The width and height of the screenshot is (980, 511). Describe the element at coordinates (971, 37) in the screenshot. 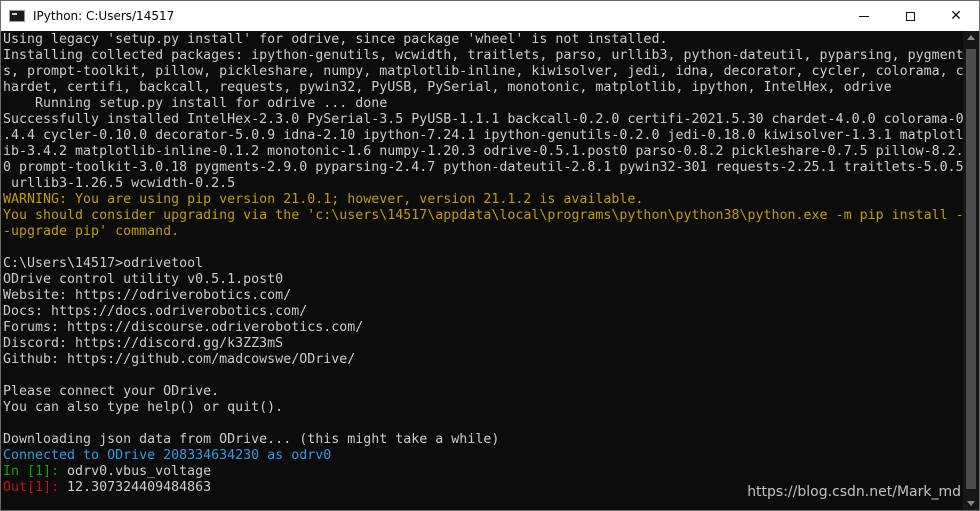

I see `scroll-up-arrow-icon` at that location.